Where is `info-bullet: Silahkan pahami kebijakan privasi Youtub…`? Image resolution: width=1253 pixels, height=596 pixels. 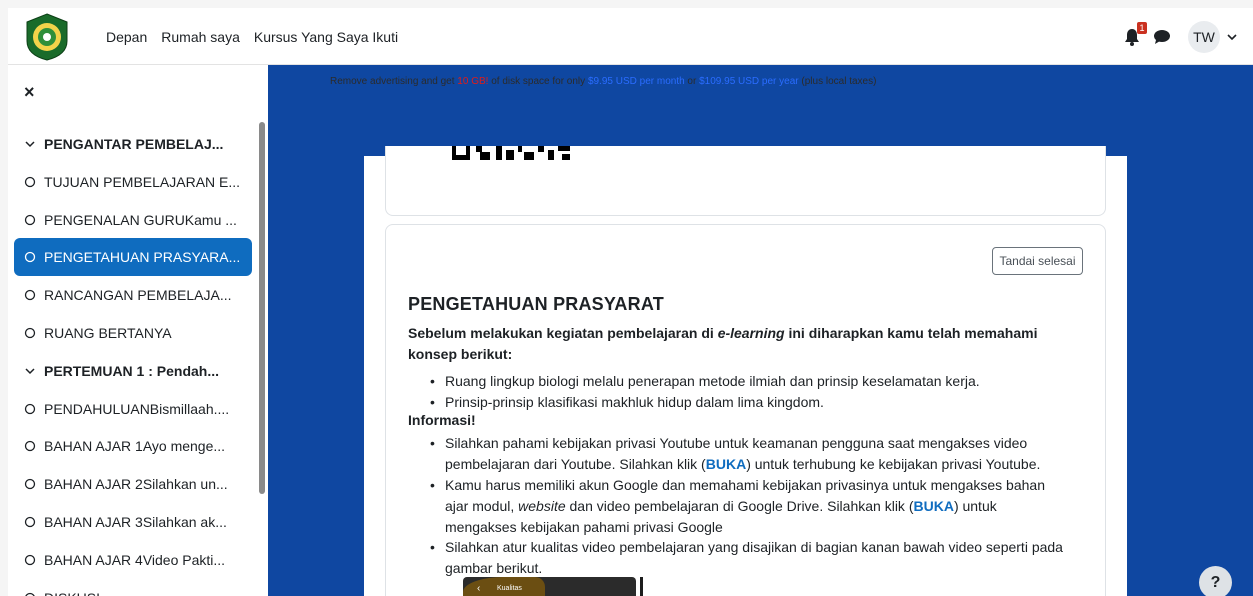 info-bullet: Silahkan pahami kebijakan privasi Youtub… is located at coordinates (747, 454).